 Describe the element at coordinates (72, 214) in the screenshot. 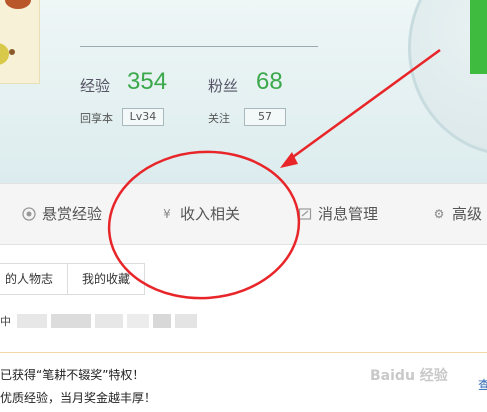

I see `tab-label: 悬赏经验` at that location.